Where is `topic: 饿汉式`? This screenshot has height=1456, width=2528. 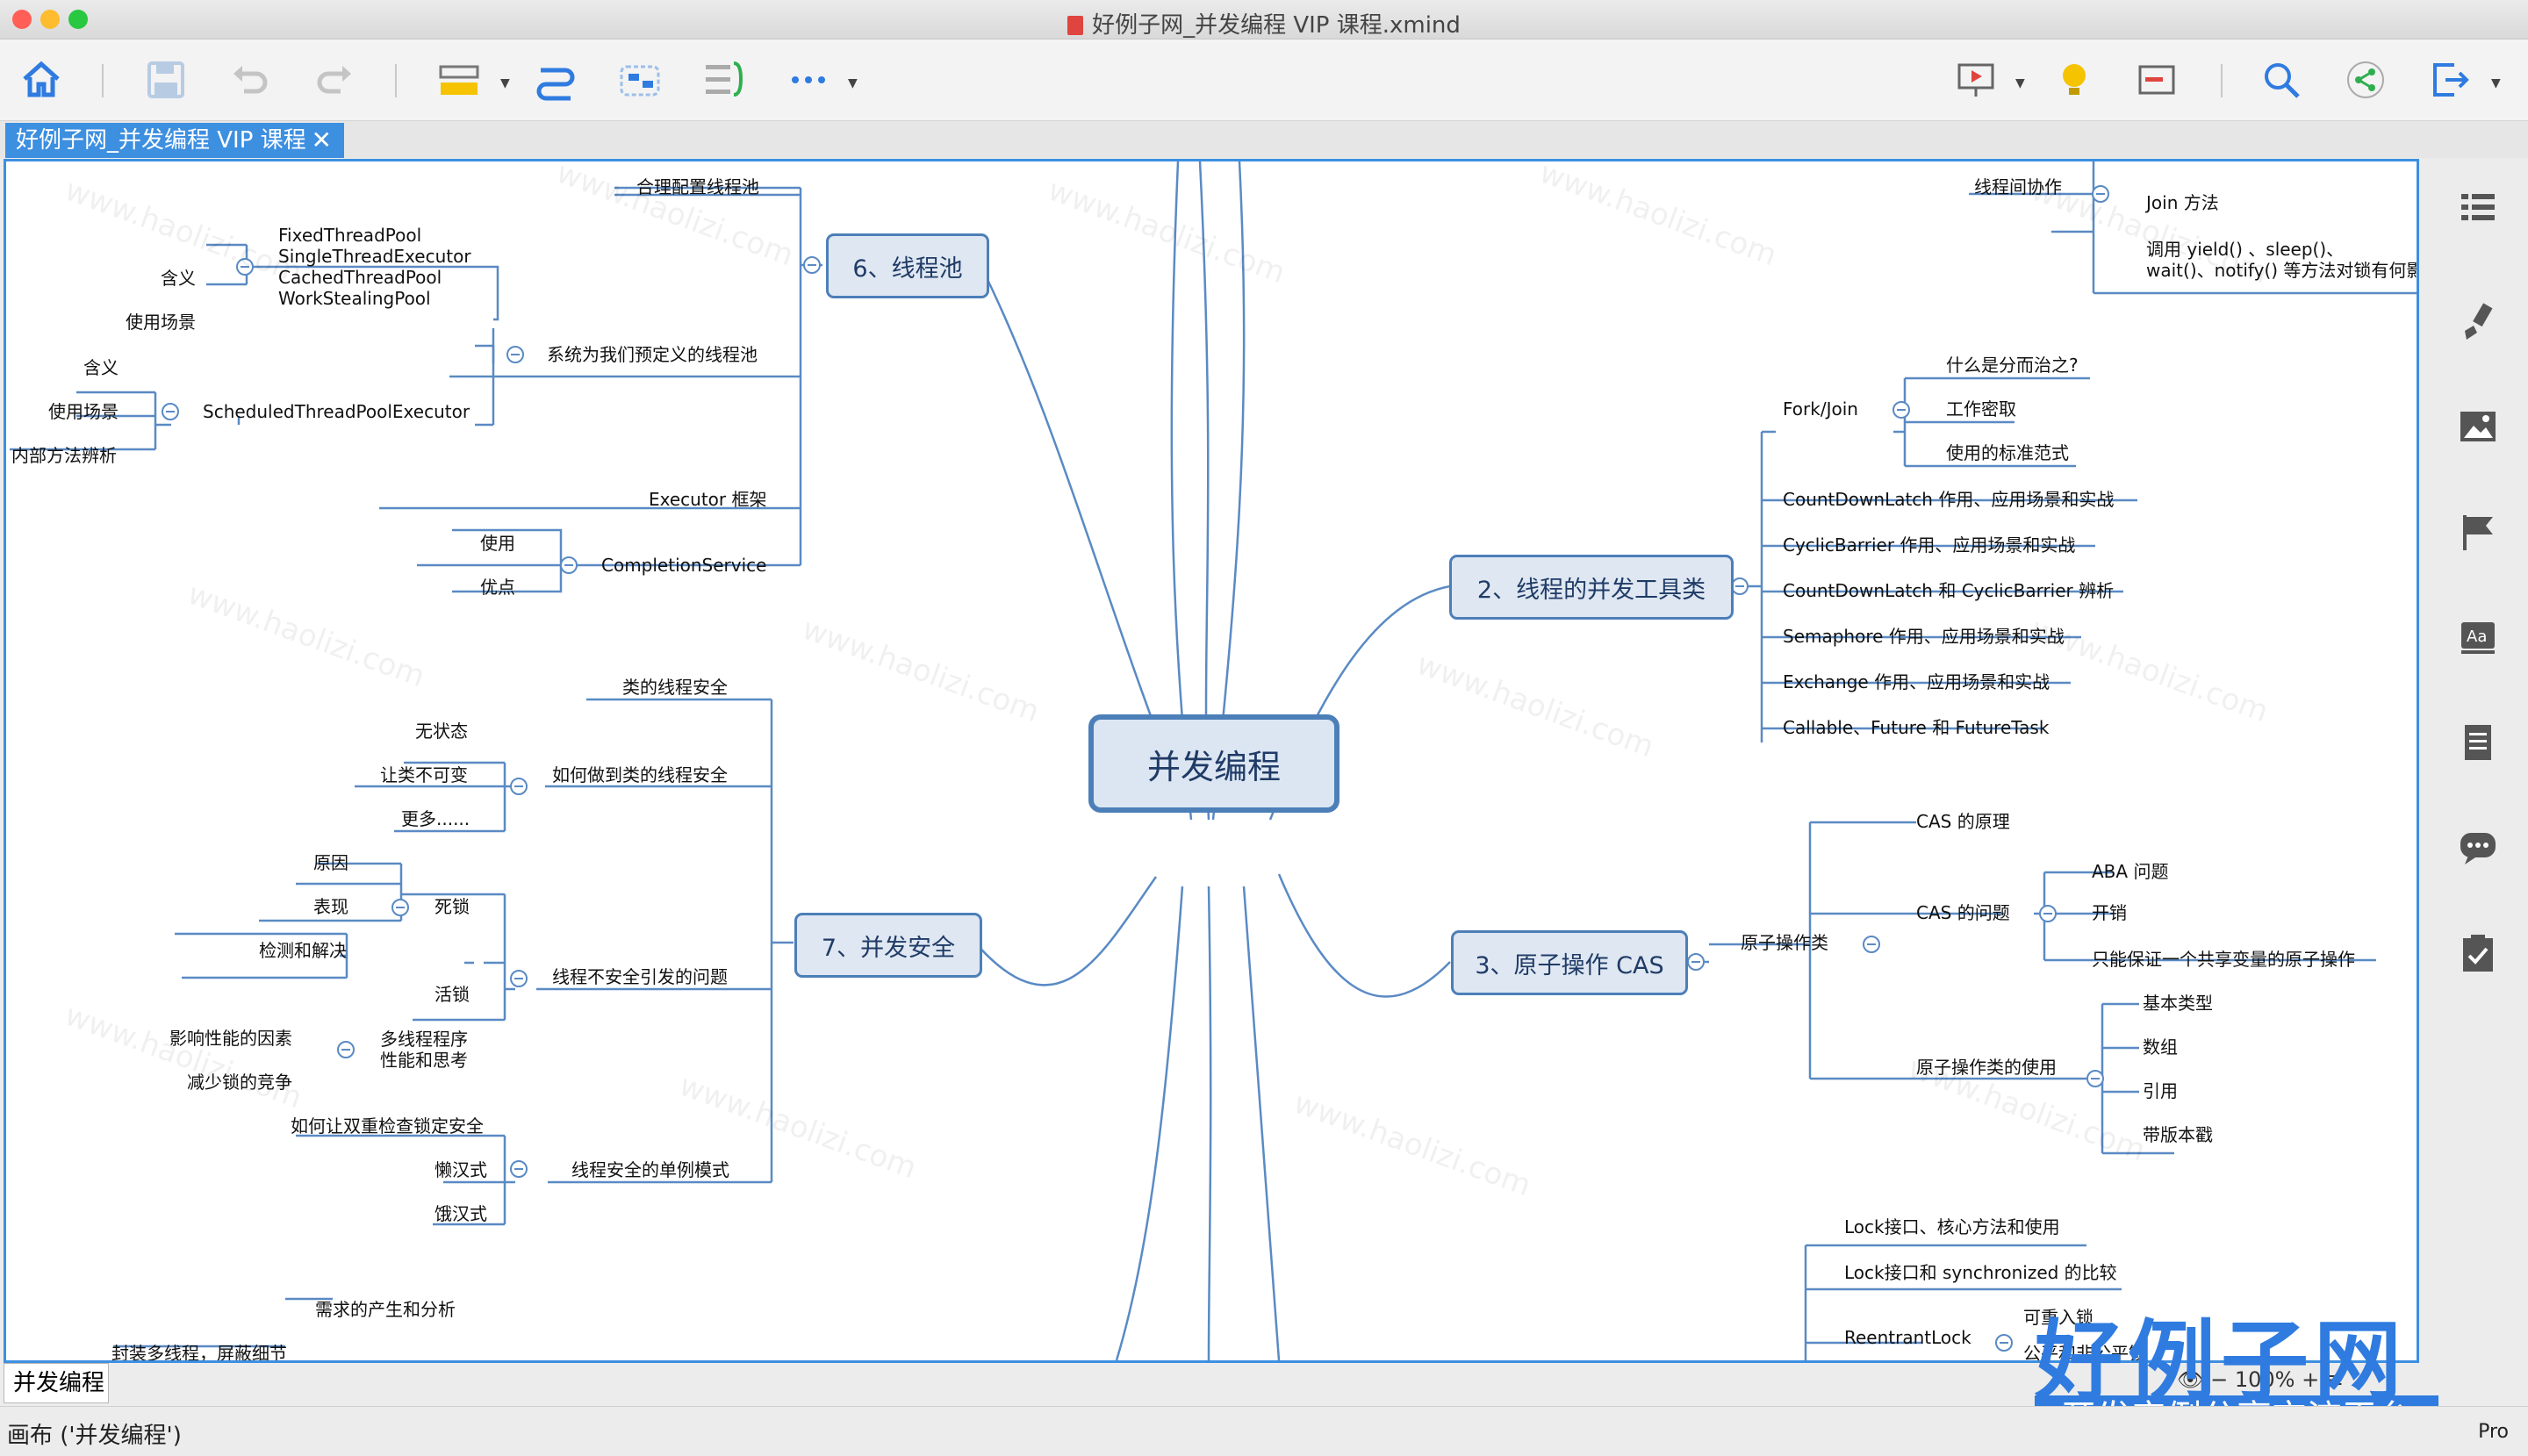 topic: 饿汉式 is located at coordinates (460, 1213).